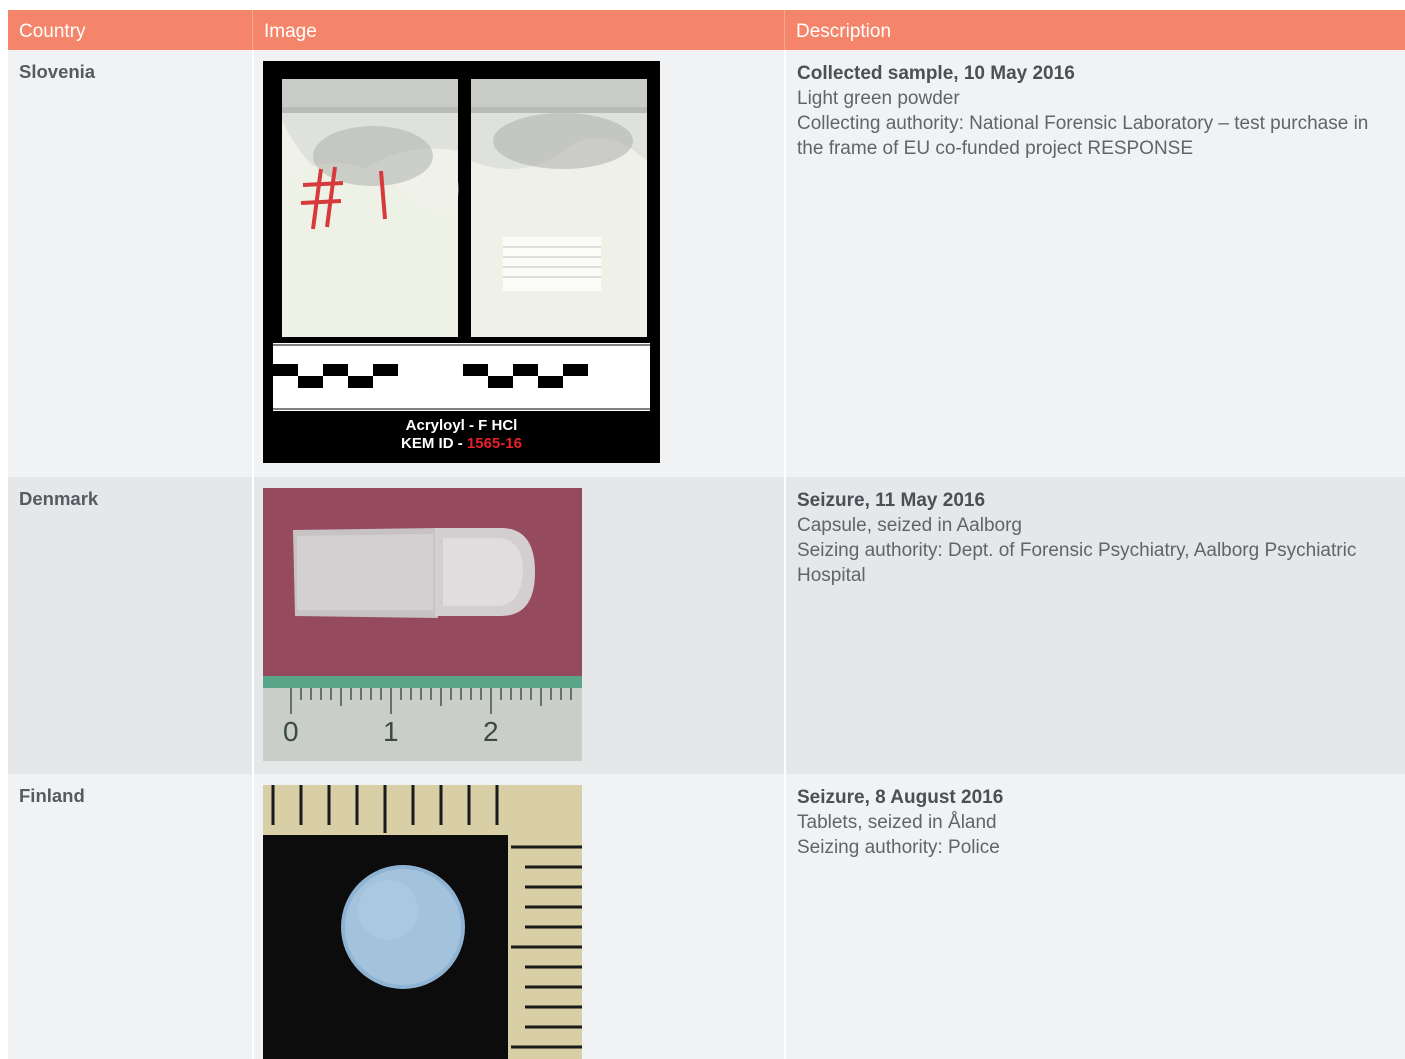 The image size is (1405, 1059). Describe the element at coordinates (434, 443) in the screenshot. I see `photo-caption-id-prefix: KEM ID -` at that location.